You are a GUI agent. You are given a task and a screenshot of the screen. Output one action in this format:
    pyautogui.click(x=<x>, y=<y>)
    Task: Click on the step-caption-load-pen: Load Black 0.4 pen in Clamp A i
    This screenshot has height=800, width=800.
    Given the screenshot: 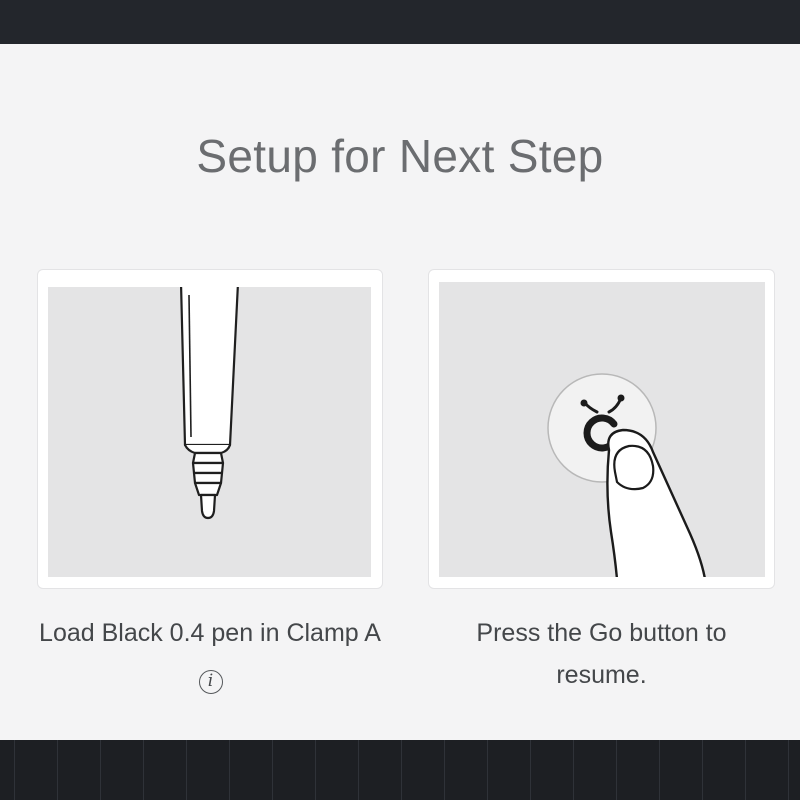 What is the action you would take?
    pyautogui.click(x=210, y=654)
    